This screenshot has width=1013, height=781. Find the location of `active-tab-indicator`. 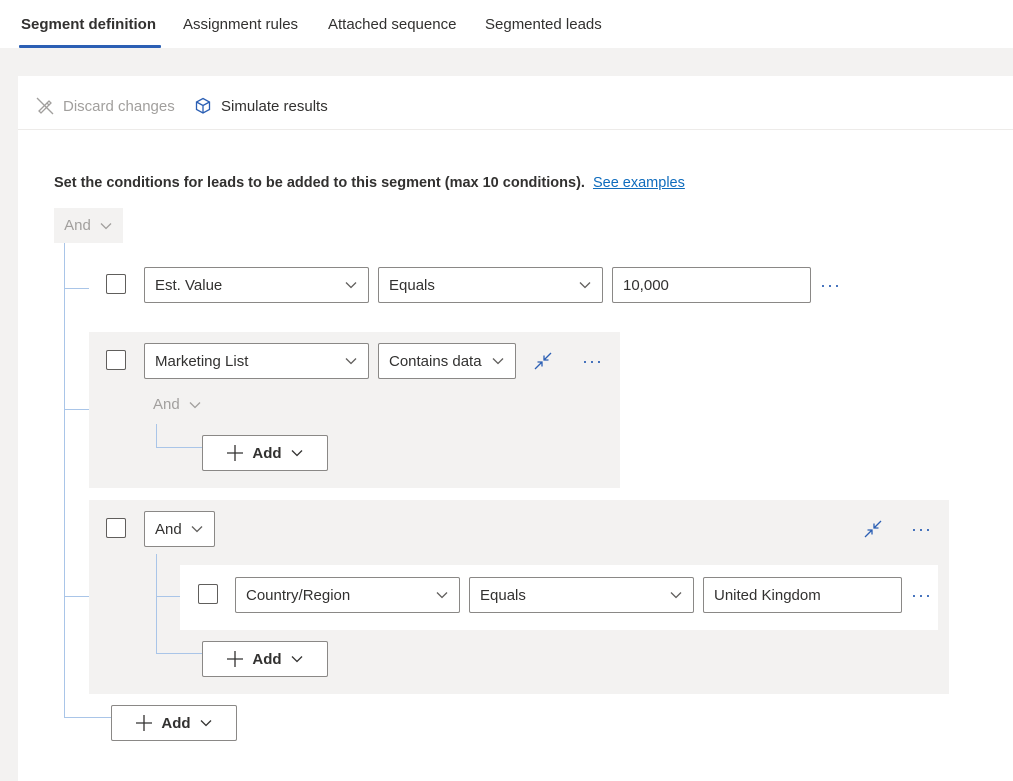

active-tab-indicator is located at coordinates (90, 46).